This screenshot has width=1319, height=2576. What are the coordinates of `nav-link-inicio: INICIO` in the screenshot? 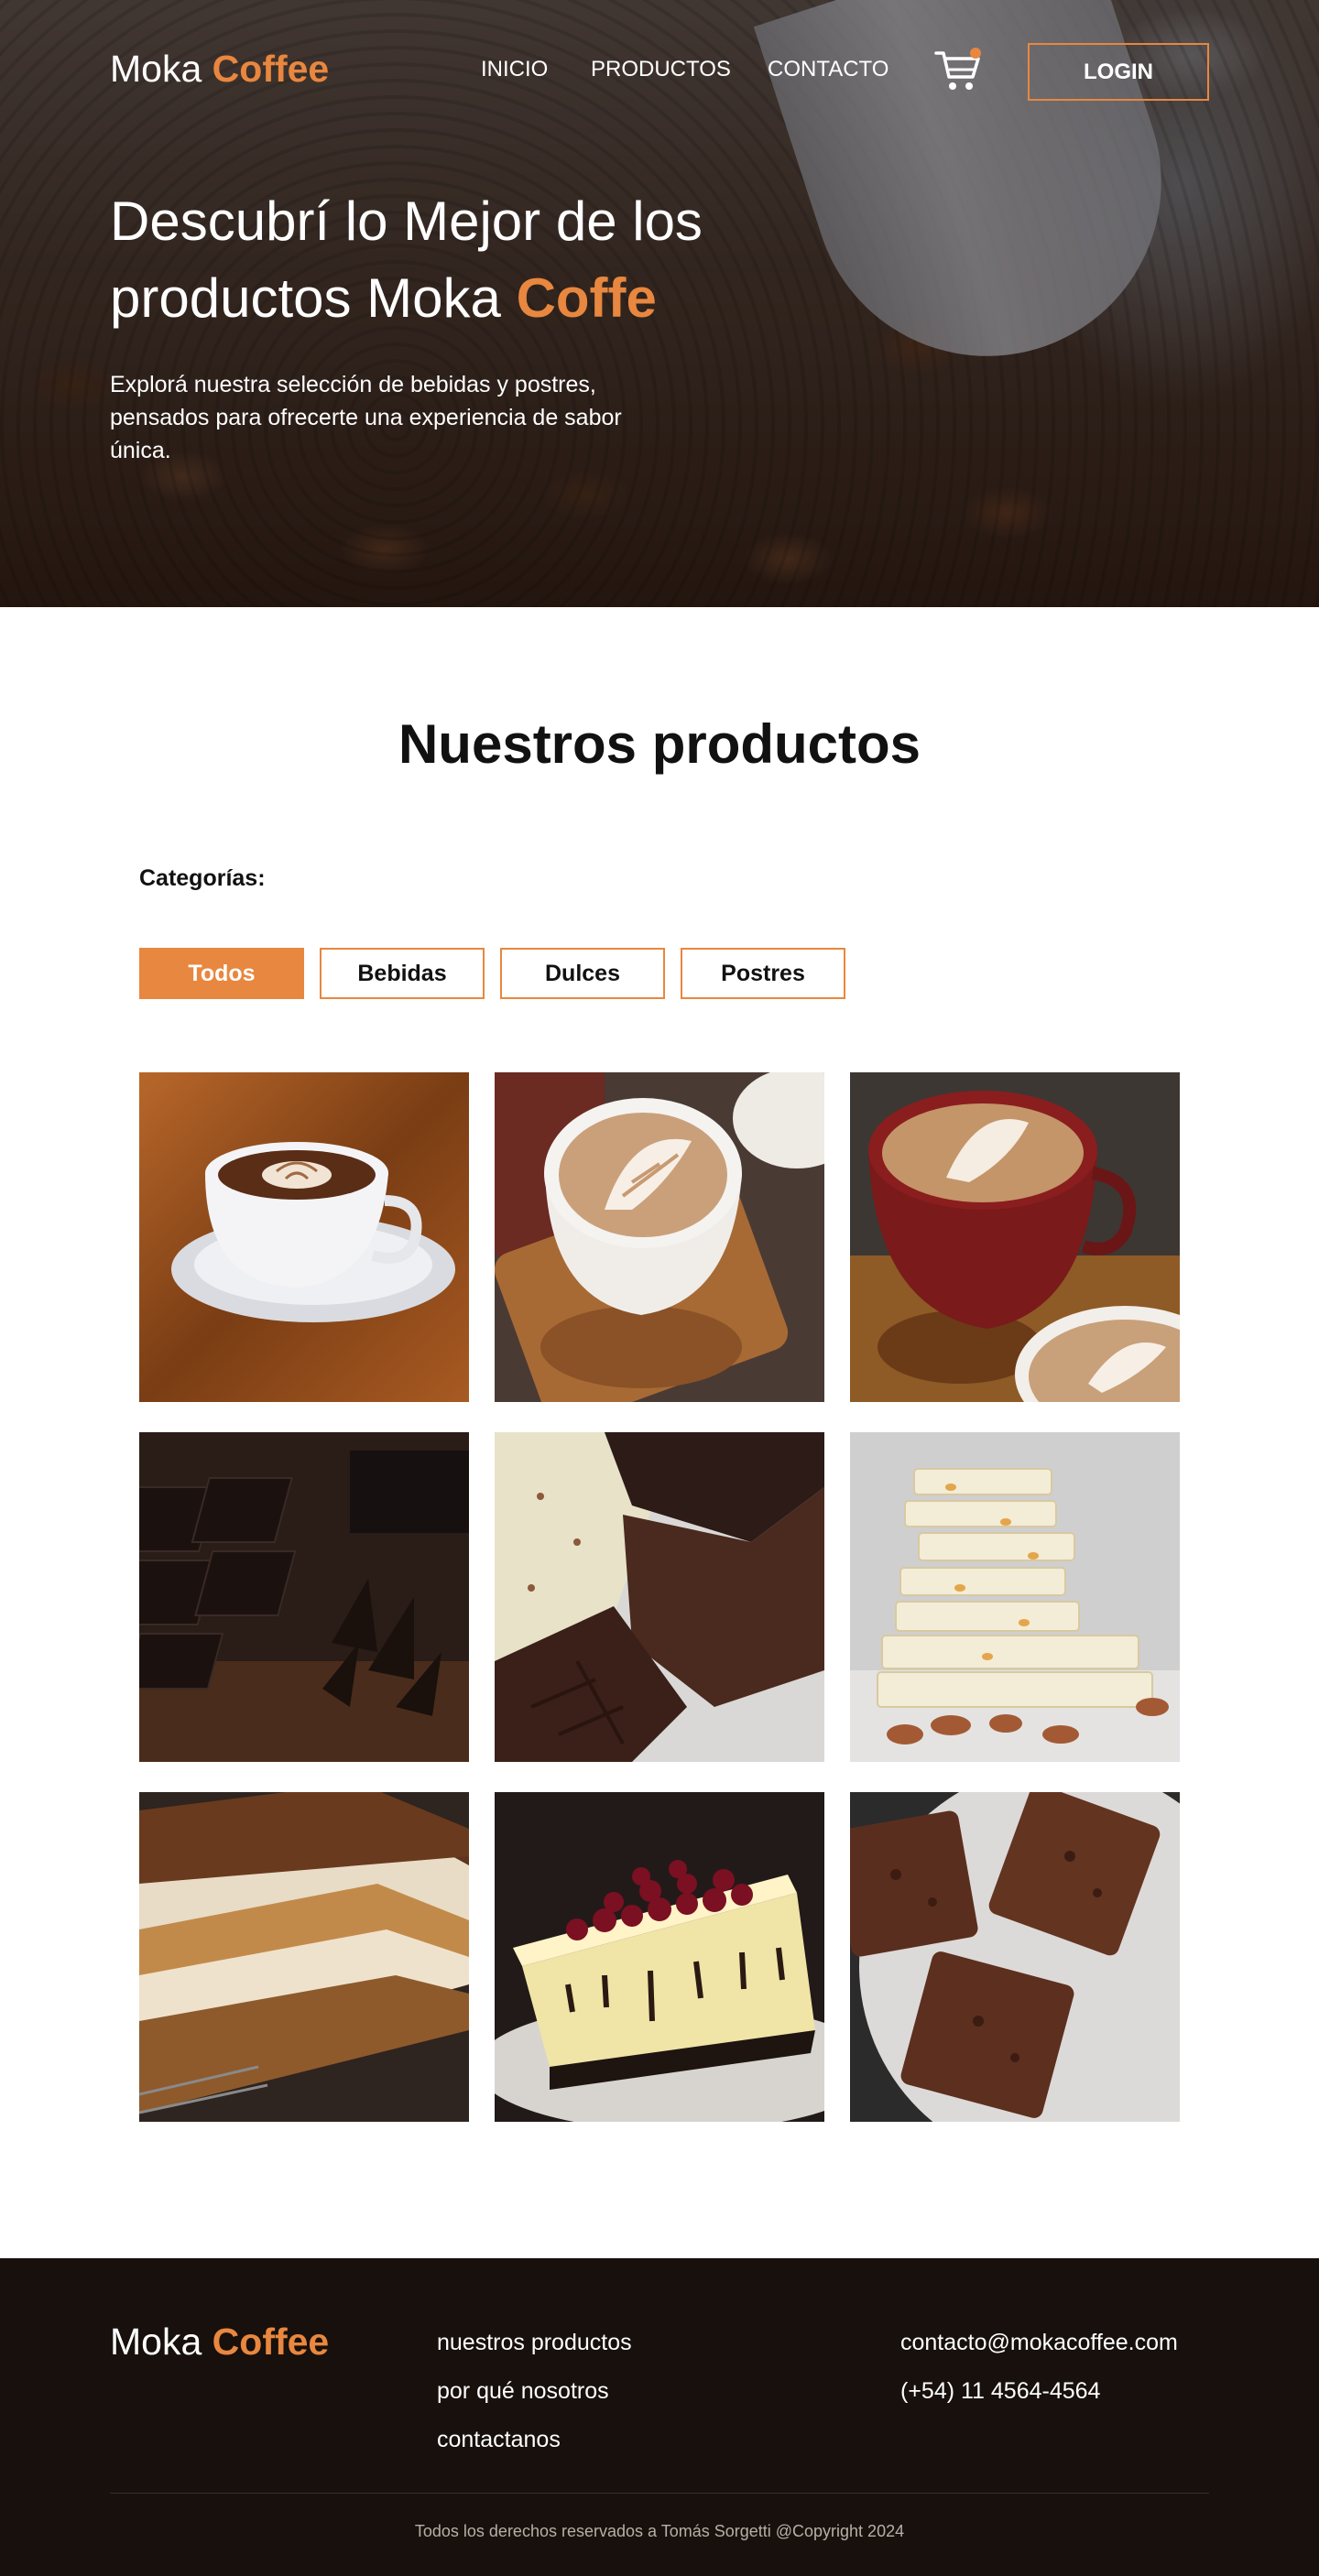 It's located at (514, 69).